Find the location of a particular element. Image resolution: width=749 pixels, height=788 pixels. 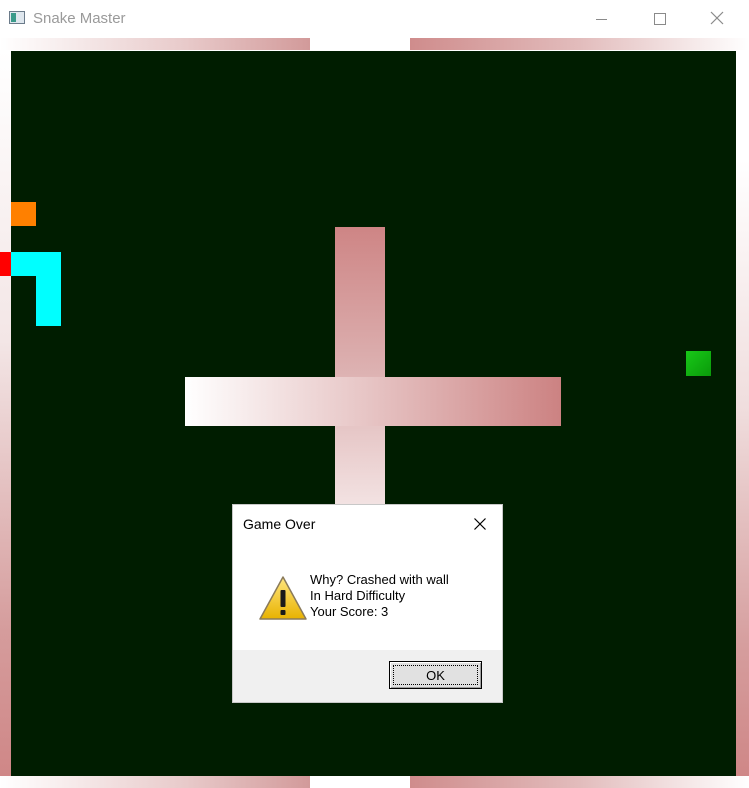

maximize-button is located at coordinates (659, 19).